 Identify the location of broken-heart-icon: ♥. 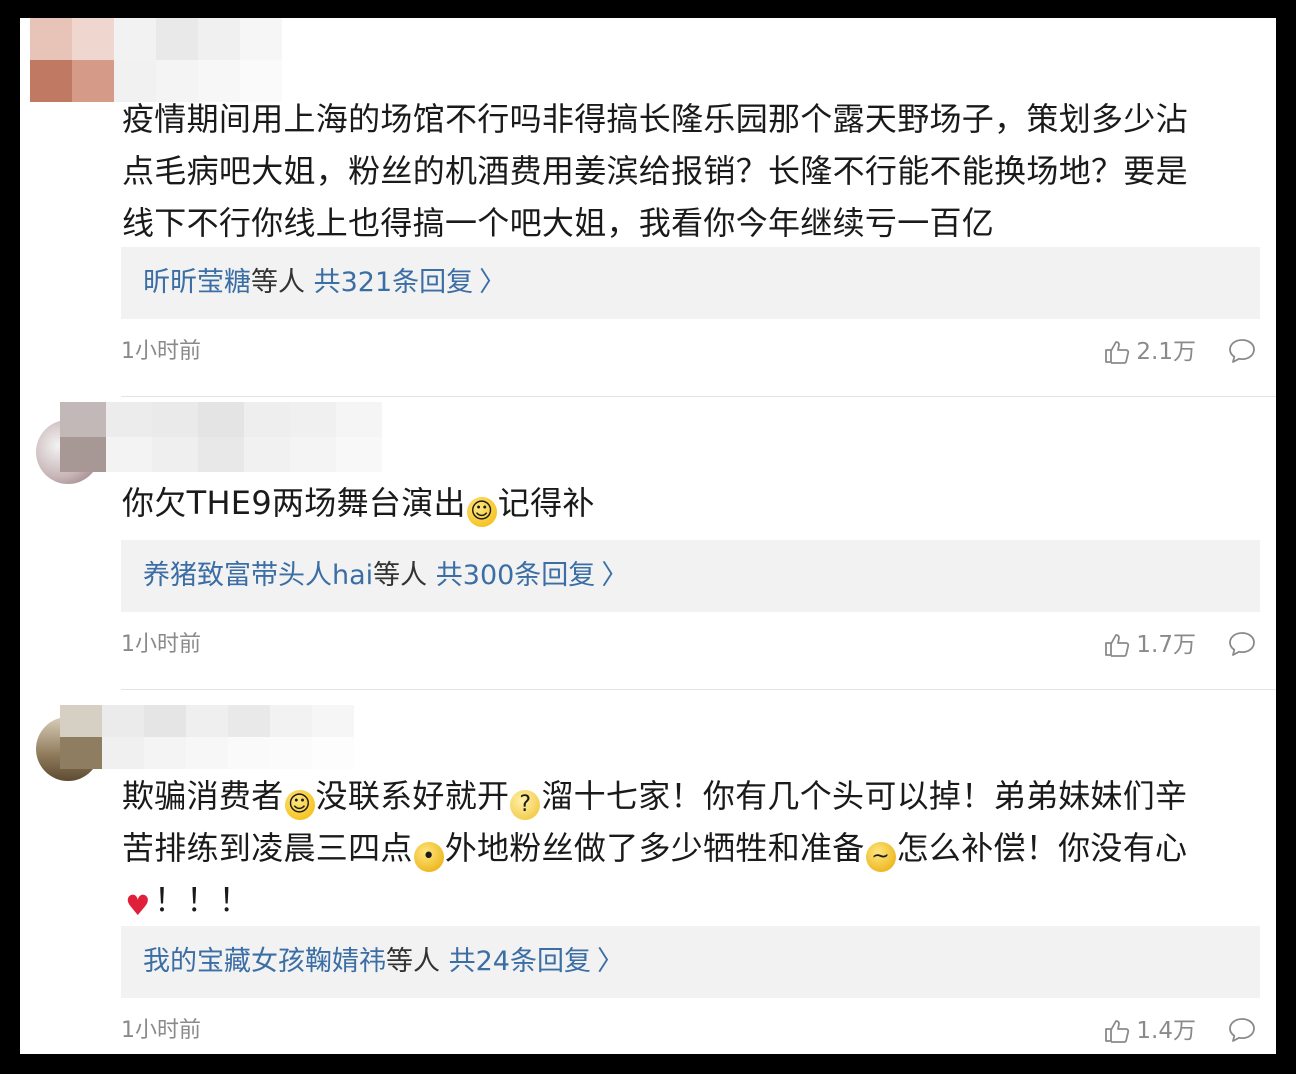
(138, 905).